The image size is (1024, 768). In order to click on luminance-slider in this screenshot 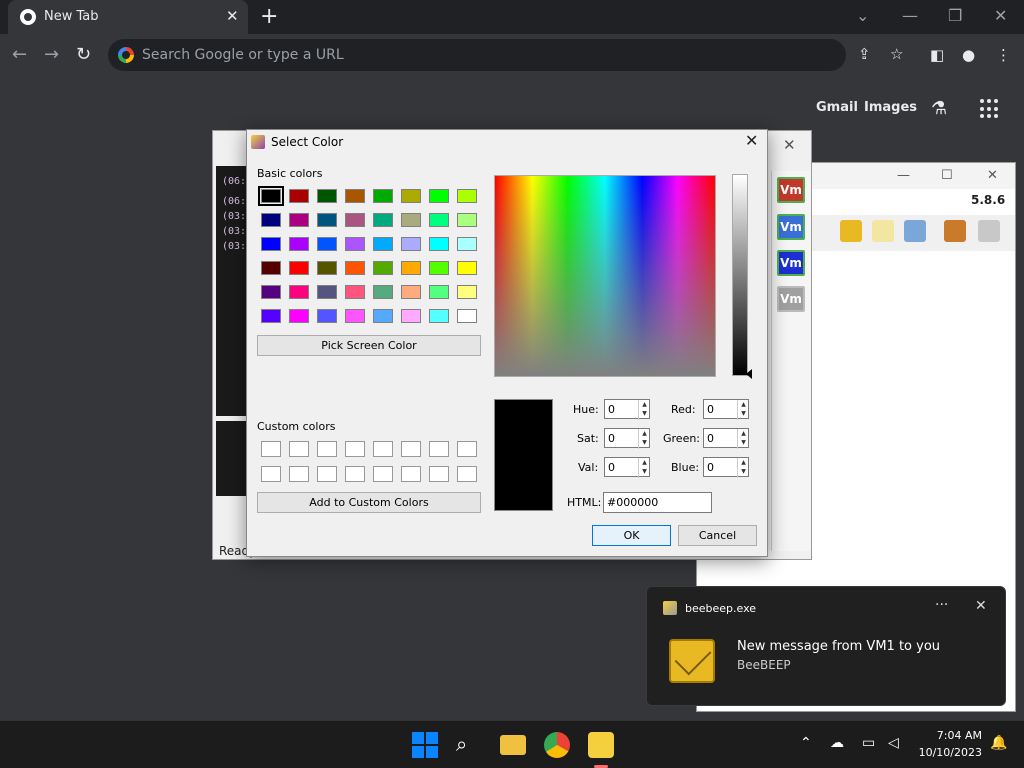, I will do `click(740, 275)`.